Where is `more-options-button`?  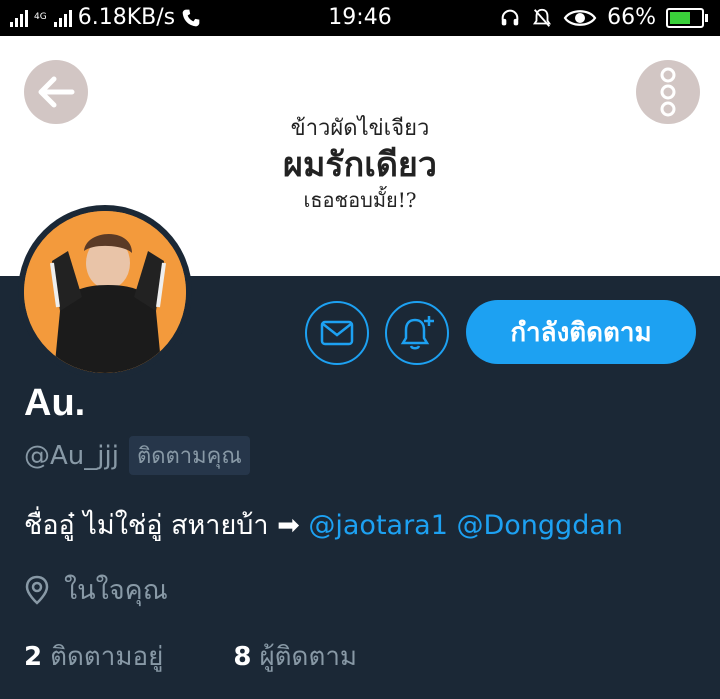
more-options-button is located at coordinates (668, 92).